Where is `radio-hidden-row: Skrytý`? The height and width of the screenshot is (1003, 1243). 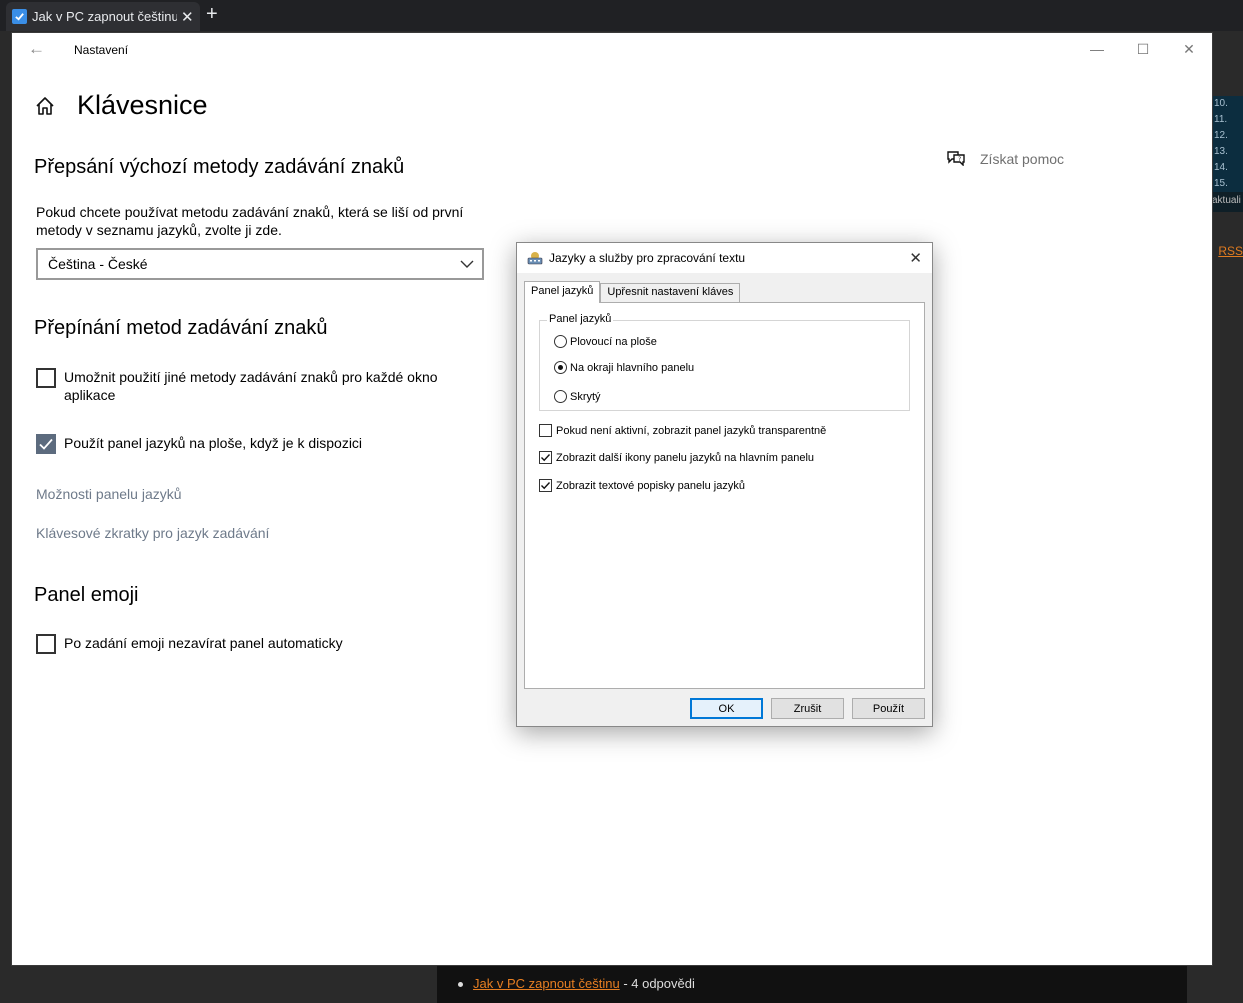 radio-hidden-row: Skrytý is located at coordinates (577, 396).